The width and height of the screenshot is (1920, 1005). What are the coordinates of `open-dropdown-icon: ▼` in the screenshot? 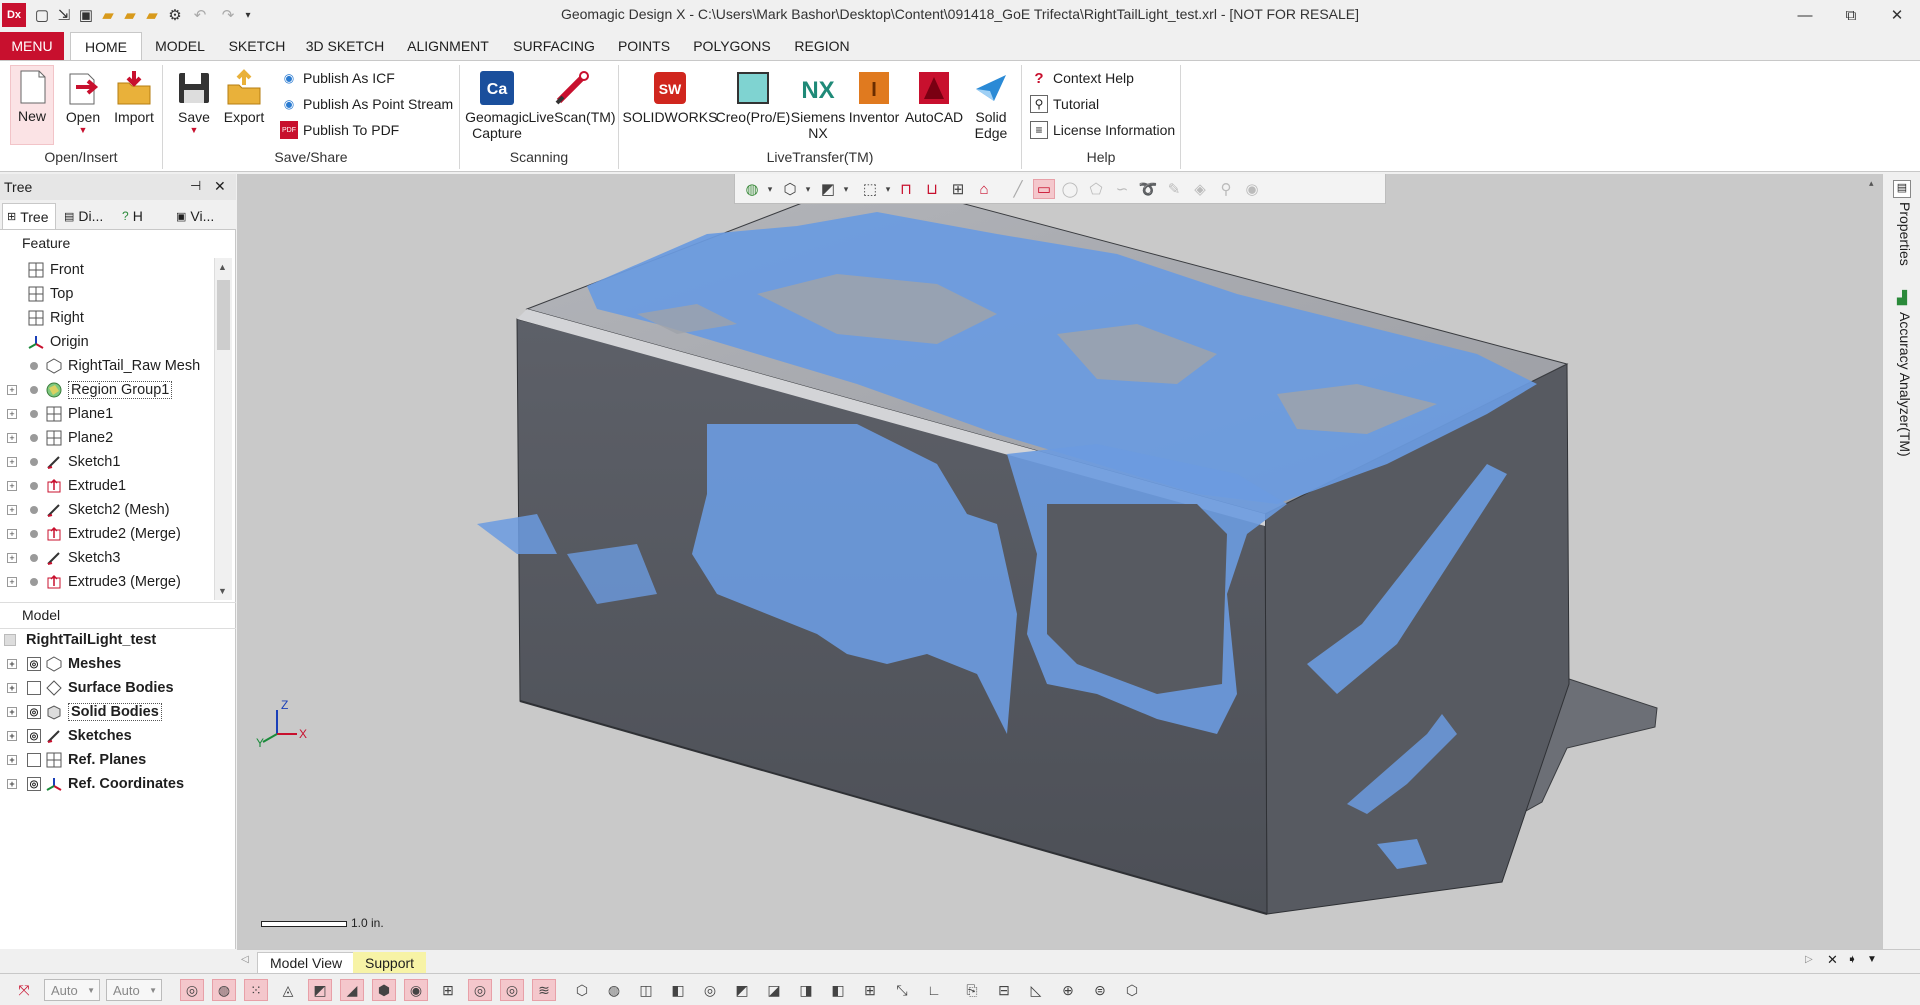 It's located at (83, 130).